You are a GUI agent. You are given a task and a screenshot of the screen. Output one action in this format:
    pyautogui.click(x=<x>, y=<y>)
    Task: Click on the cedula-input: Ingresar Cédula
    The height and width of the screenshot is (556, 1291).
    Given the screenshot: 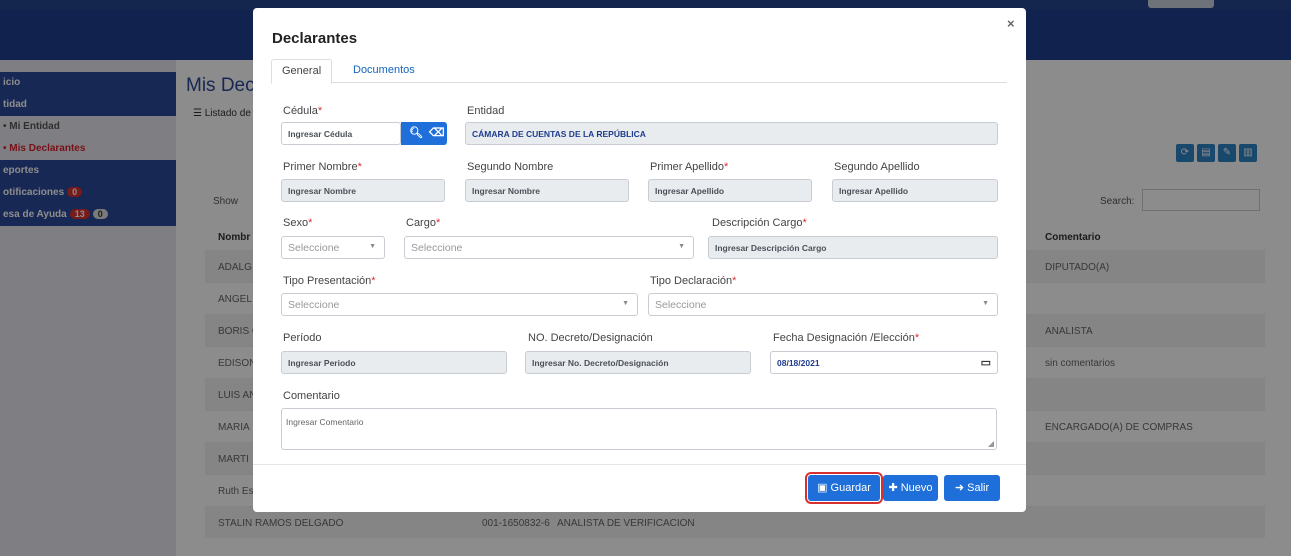 What is the action you would take?
    pyautogui.click(x=341, y=133)
    